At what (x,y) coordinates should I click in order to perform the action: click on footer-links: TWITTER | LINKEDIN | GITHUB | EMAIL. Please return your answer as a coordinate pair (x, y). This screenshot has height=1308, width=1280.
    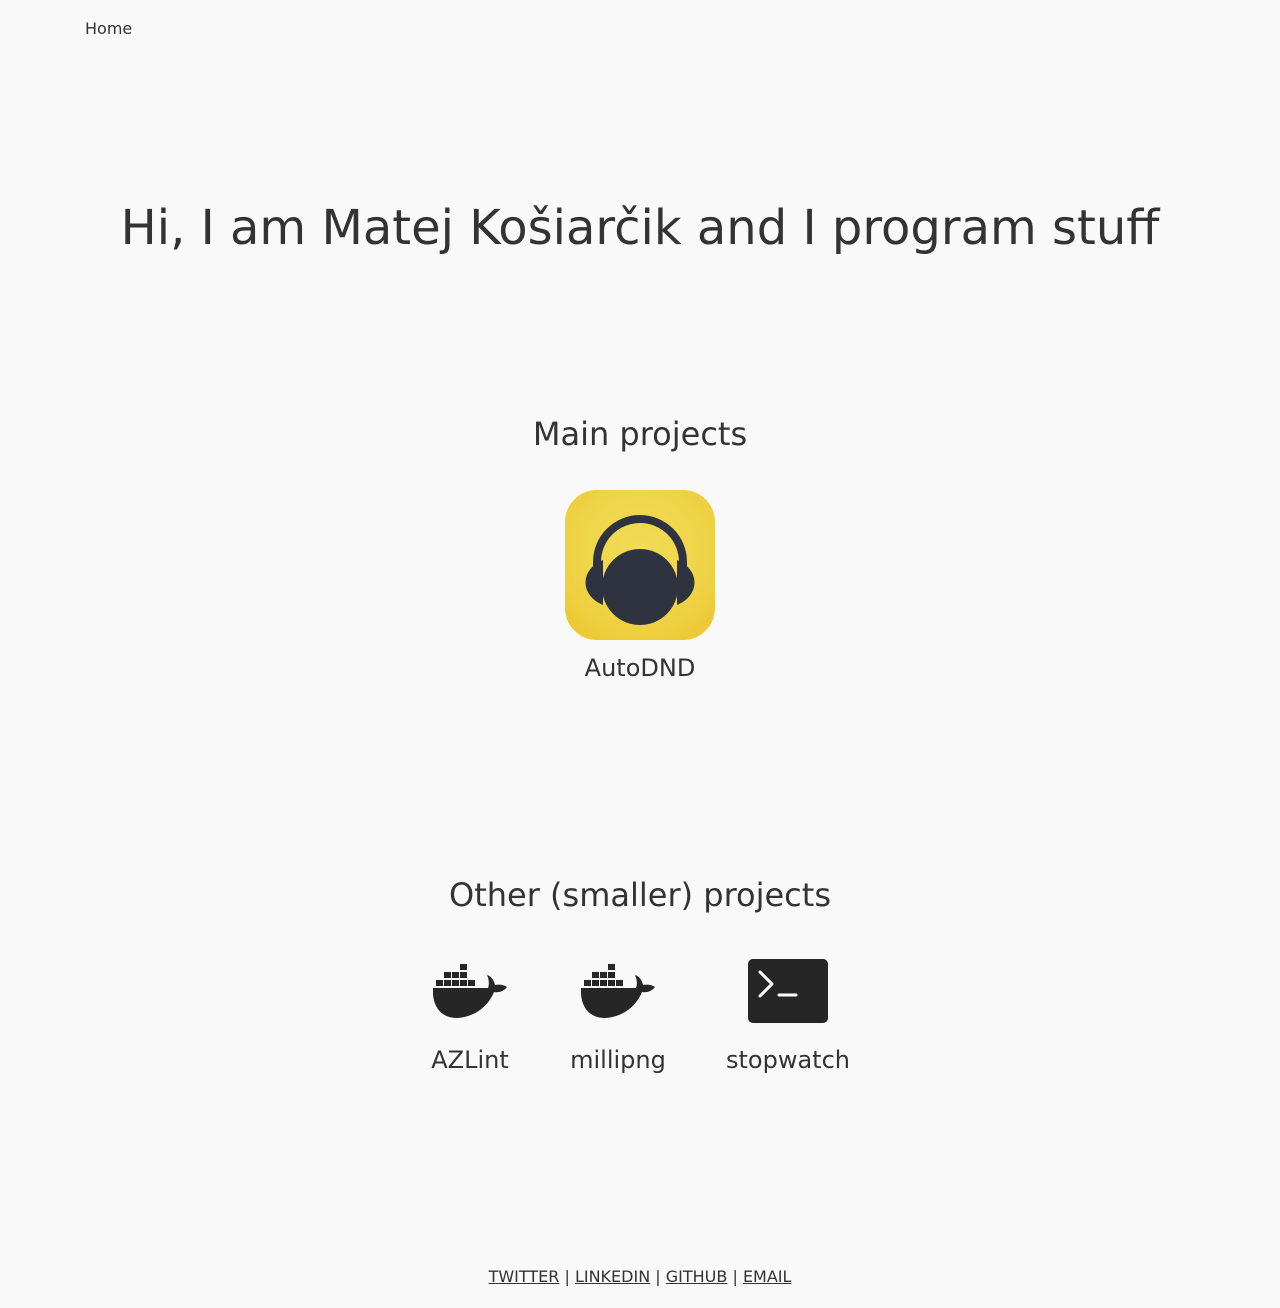
    Looking at the image, I should click on (640, 1277).